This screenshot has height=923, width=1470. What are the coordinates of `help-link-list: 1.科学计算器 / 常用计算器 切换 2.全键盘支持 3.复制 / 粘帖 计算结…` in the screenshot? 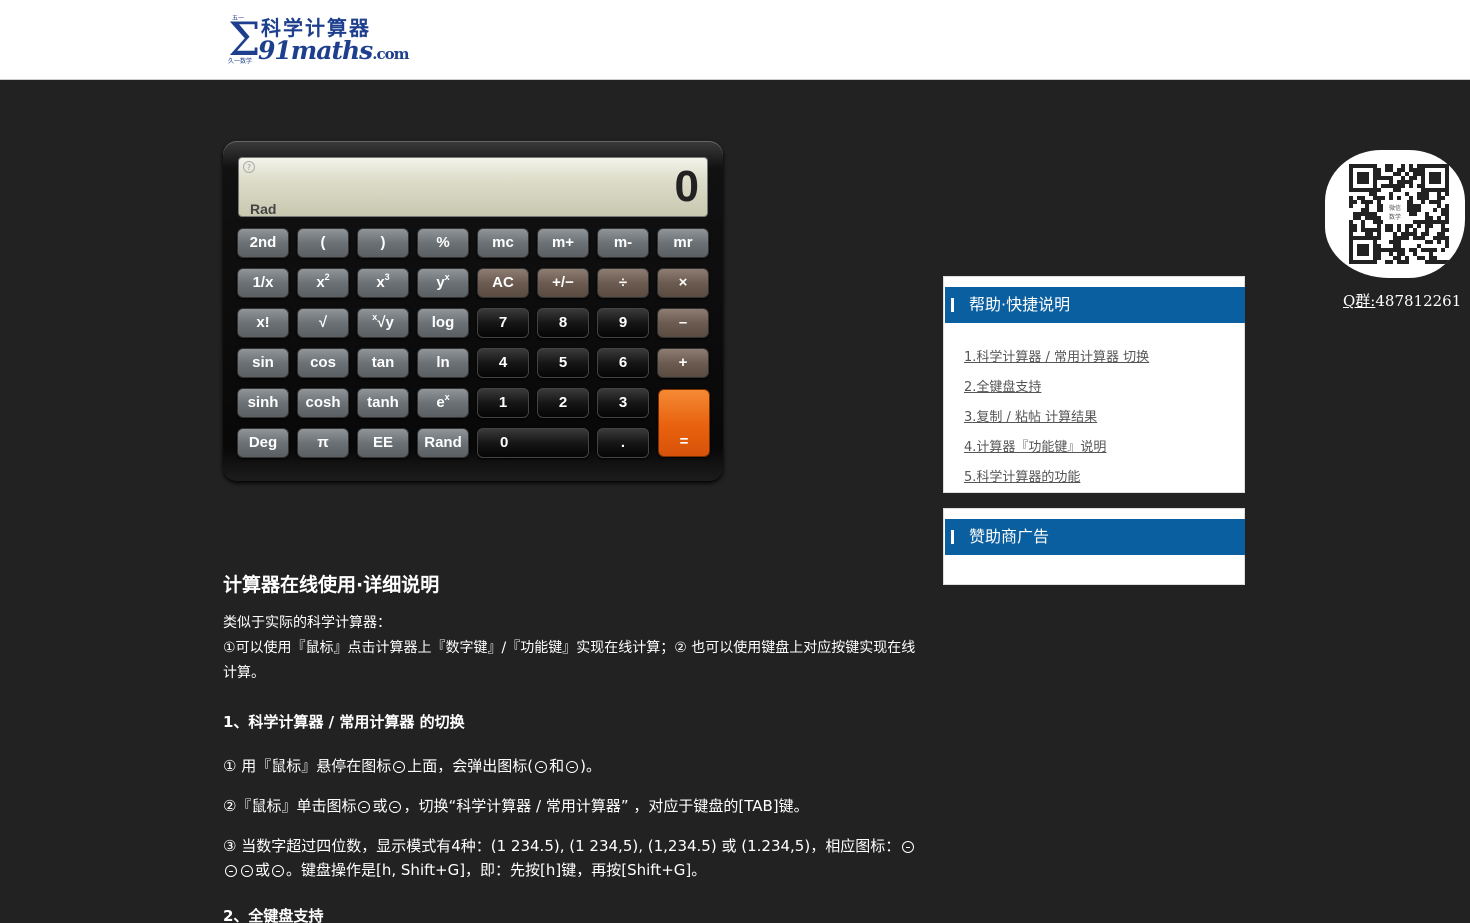 It's located at (1094, 408).